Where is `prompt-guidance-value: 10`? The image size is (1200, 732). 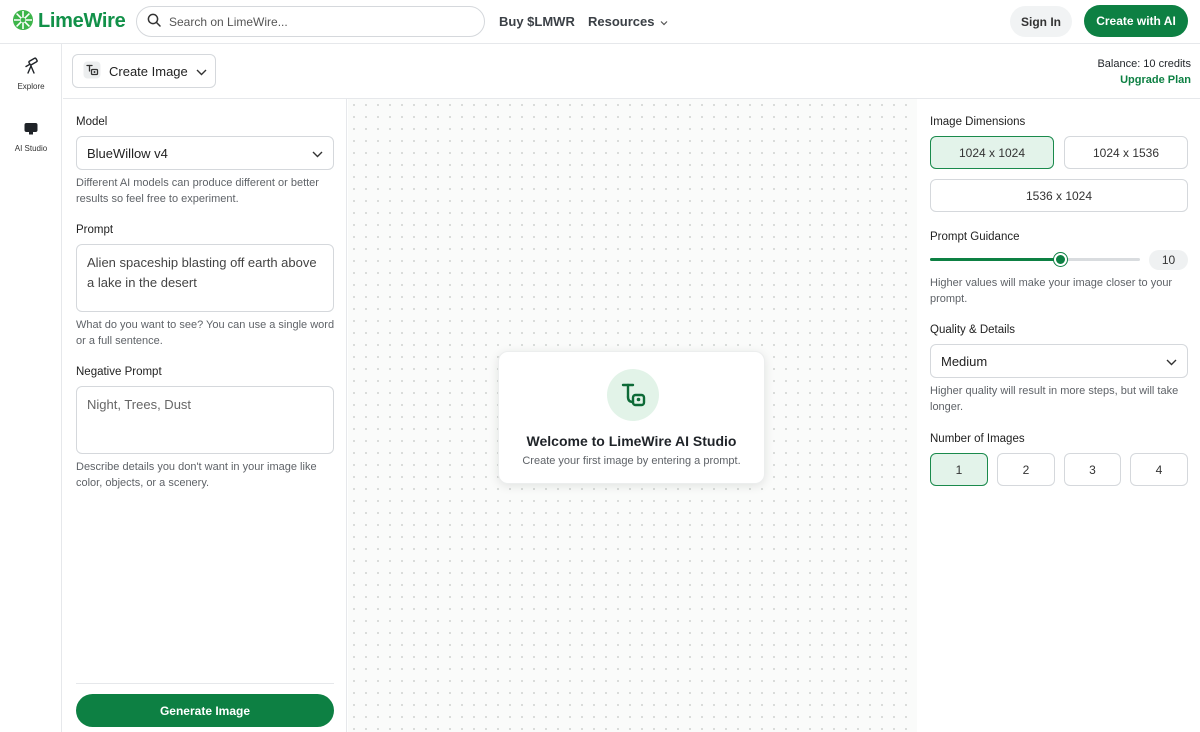 prompt-guidance-value: 10 is located at coordinates (1168, 260).